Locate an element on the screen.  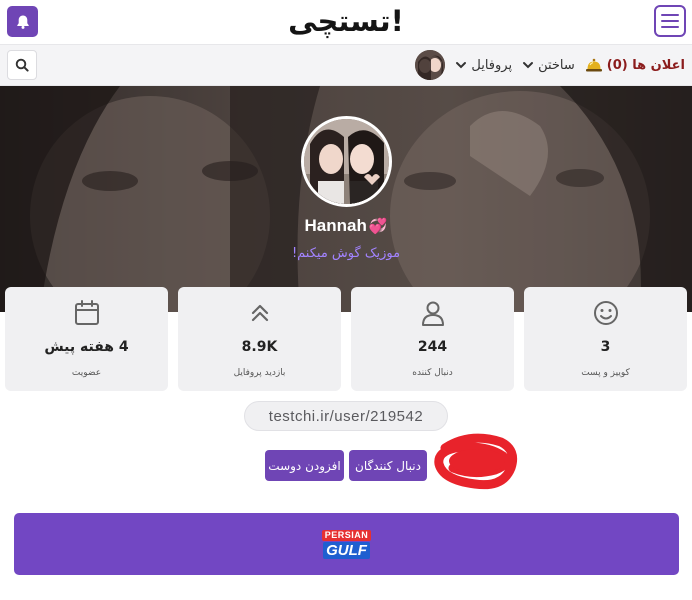
calendar-icon is located at coordinates (86, 312).